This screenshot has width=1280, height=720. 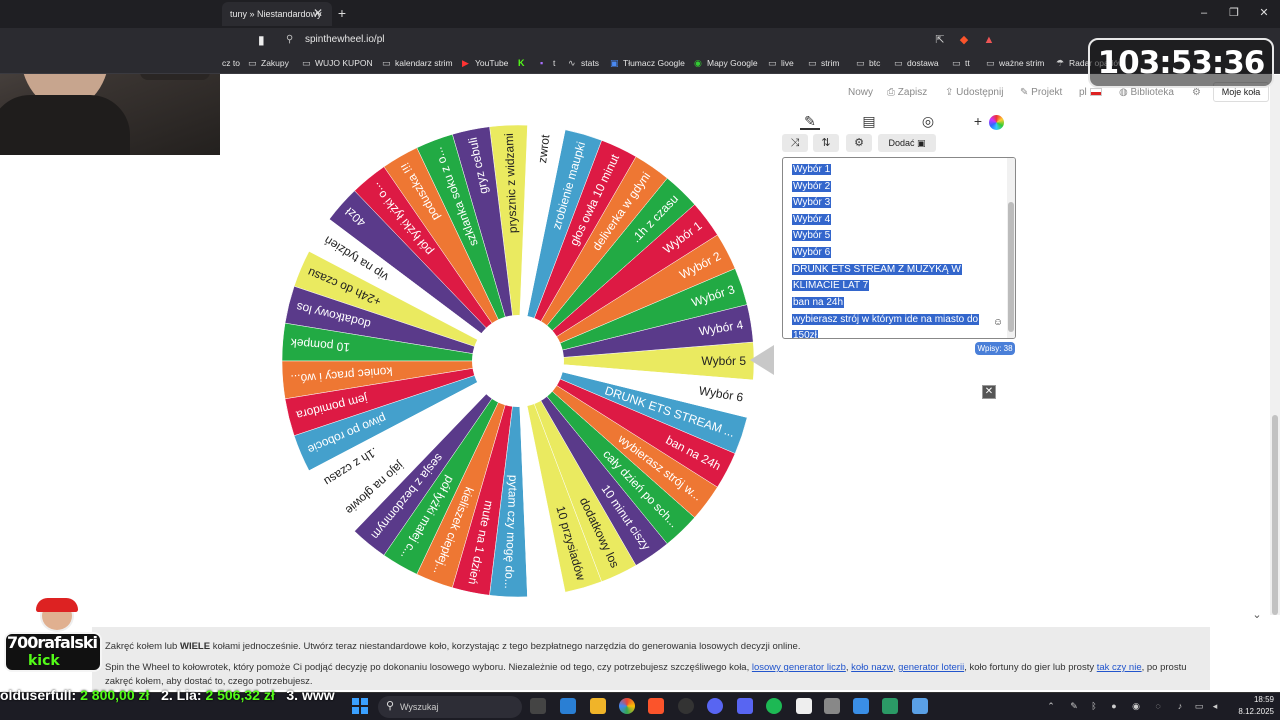 What do you see at coordinates (318, 13) in the screenshot?
I see `tab-close-icon: ✕` at bounding box center [318, 13].